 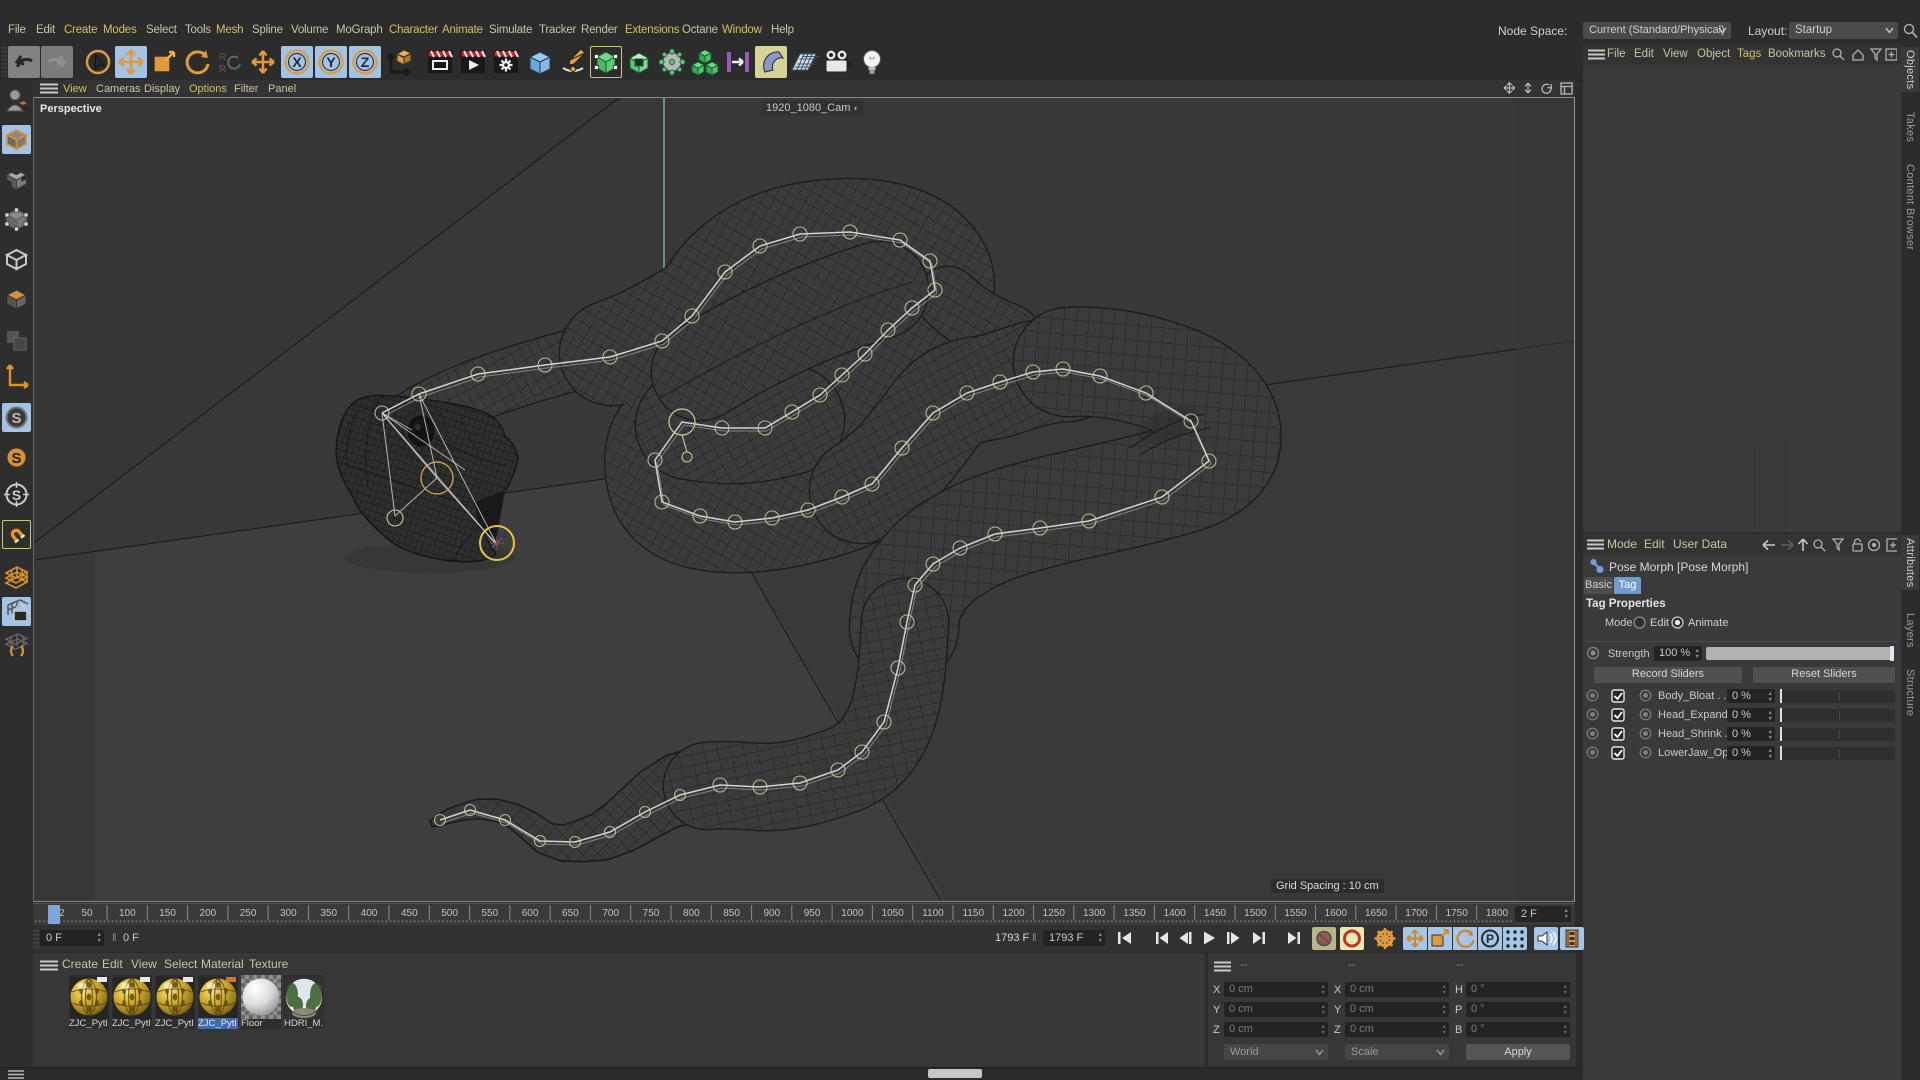 What do you see at coordinates (1094, 913) in the screenshot?
I see `svg-text: 1300` at bounding box center [1094, 913].